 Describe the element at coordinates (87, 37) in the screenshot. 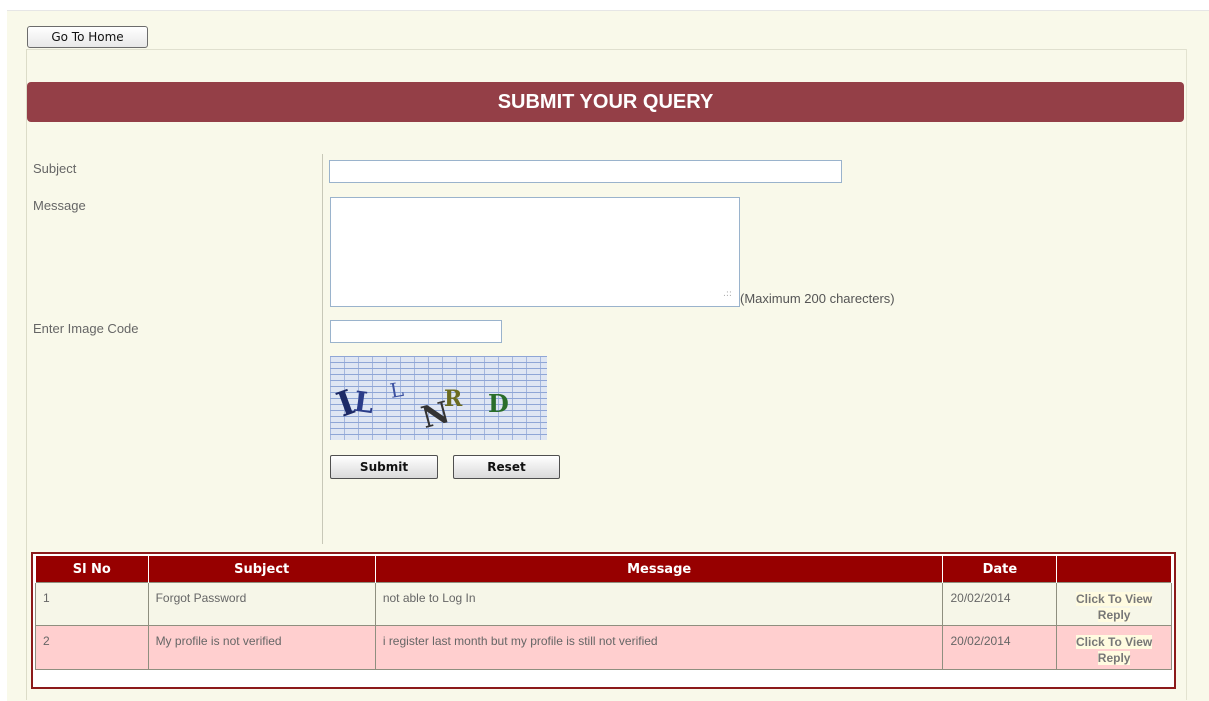

I see `go-to-home-button: Go To Home` at that location.